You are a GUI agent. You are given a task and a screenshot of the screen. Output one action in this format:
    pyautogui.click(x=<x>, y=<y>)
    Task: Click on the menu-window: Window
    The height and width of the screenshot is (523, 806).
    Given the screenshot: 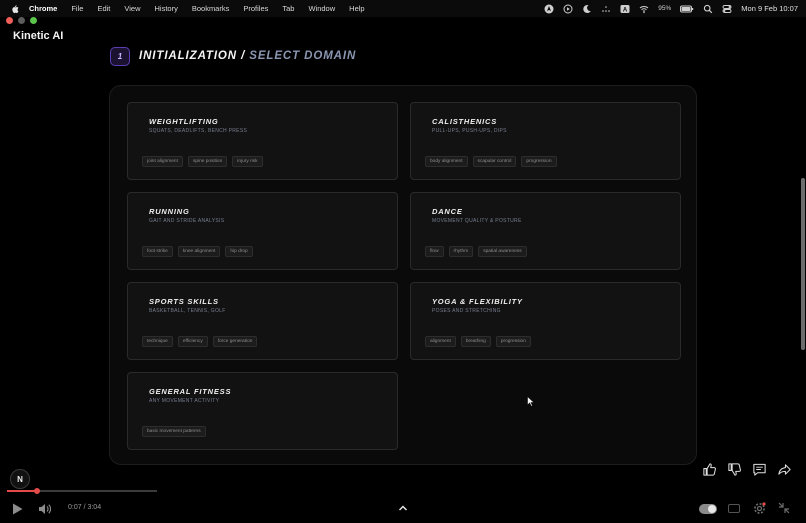 What is the action you would take?
    pyautogui.click(x=321, y=8)
    